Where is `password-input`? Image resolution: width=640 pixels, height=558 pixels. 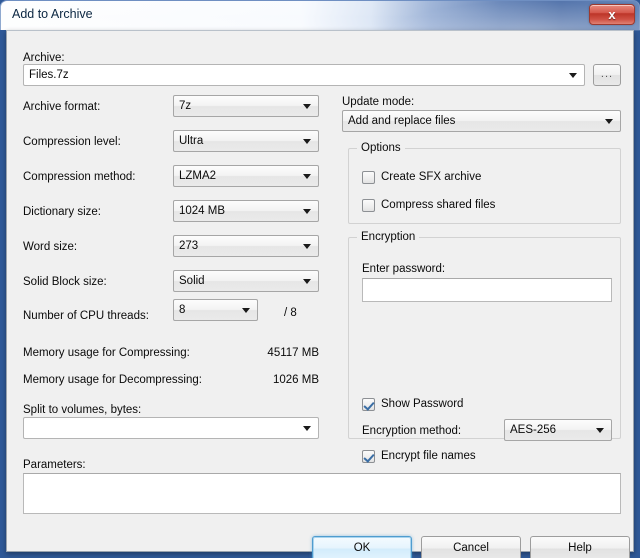
password-input is located at coordinates (487, 290).